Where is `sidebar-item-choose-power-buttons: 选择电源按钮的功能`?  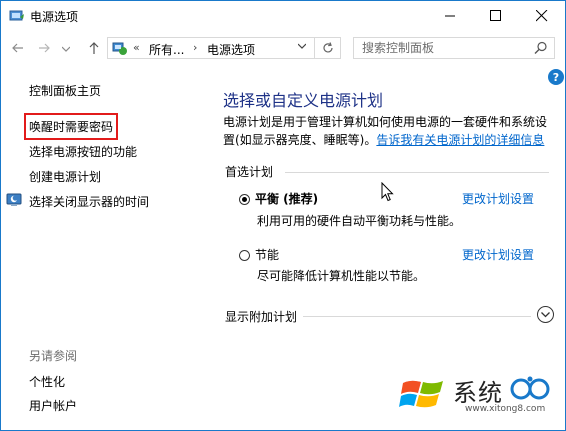
sidebar-item-choose-power-buttons: 选择电源按钮的功能 is located at coordinates (83, 151).